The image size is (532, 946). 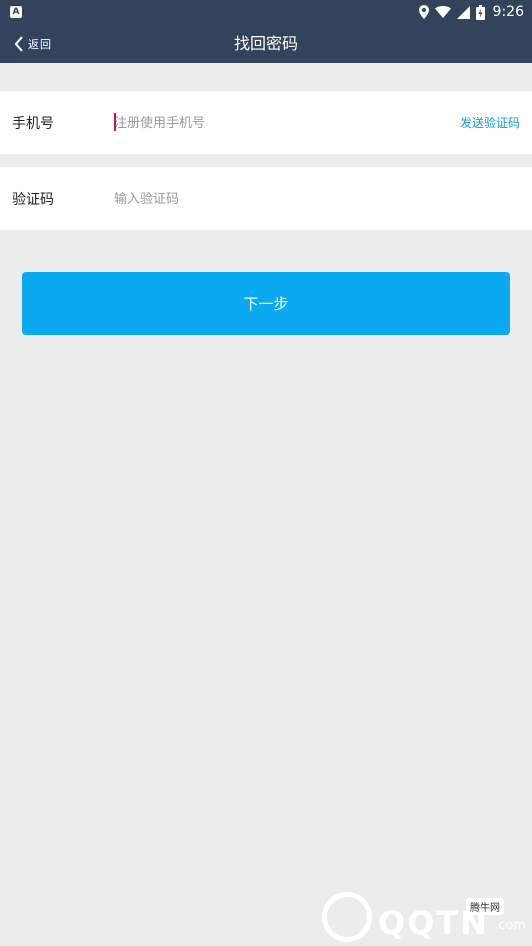 I want to click on battery-icon, so click(x=480, y=12).